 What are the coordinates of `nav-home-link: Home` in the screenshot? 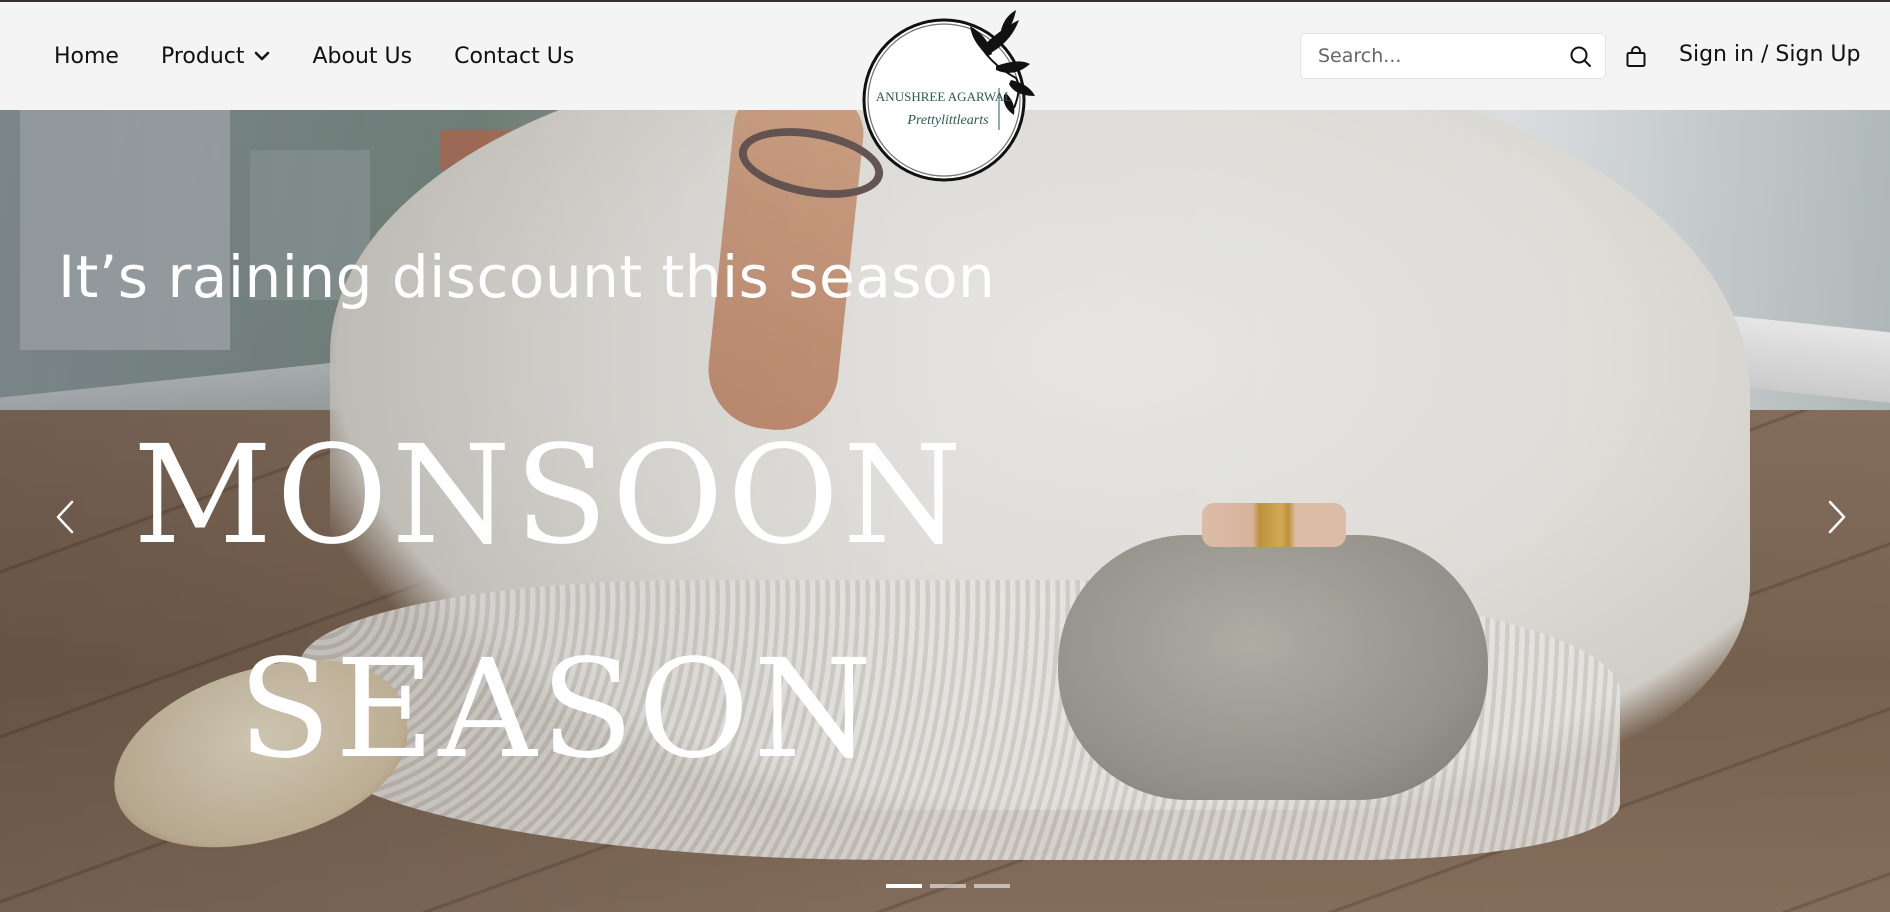 It's located at (86, 56).